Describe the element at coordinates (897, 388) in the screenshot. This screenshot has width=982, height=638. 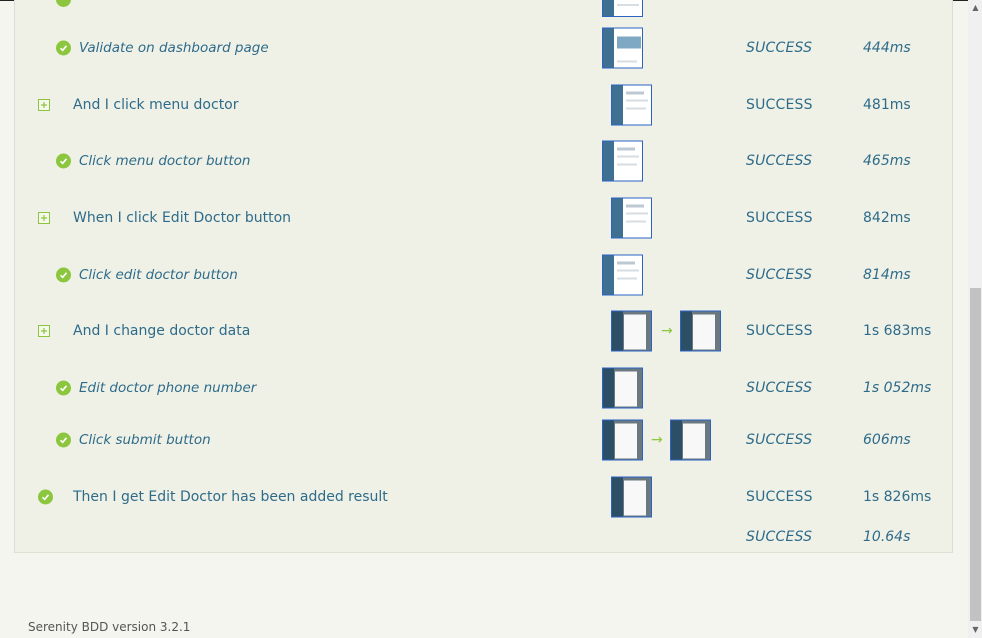
I see `step-duration: 1s 052ms` at that location.